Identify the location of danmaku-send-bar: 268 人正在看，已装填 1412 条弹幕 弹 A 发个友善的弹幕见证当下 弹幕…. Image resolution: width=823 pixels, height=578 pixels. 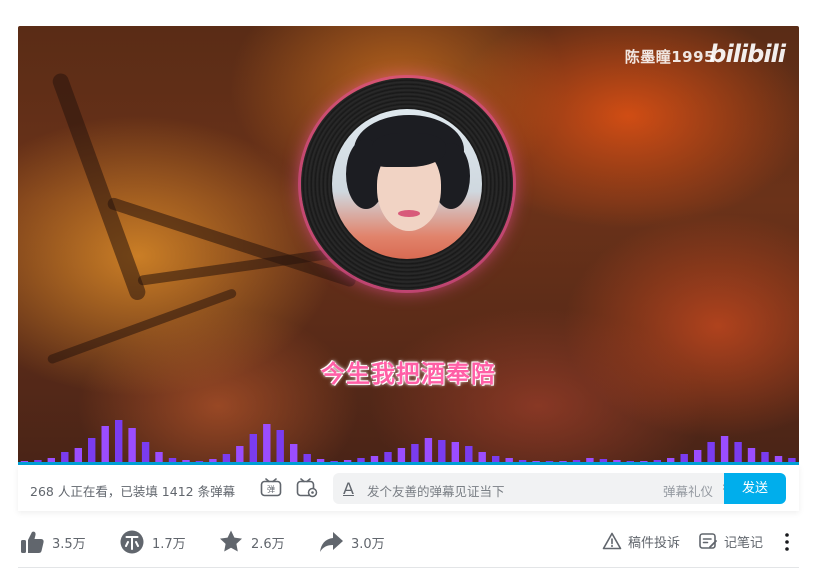
(408, 488).